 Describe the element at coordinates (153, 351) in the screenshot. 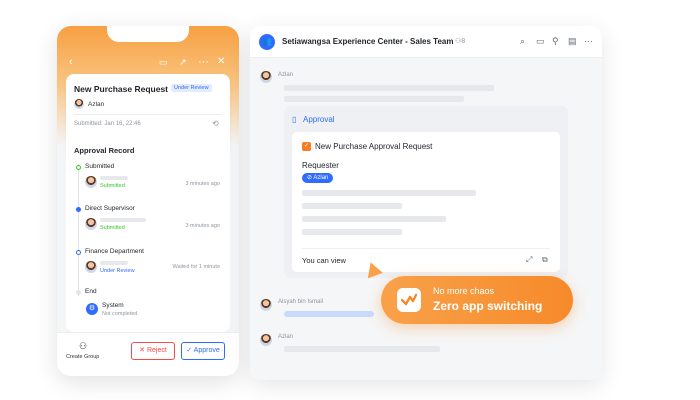

I see `reject-button: ✕ Reject` at that location.